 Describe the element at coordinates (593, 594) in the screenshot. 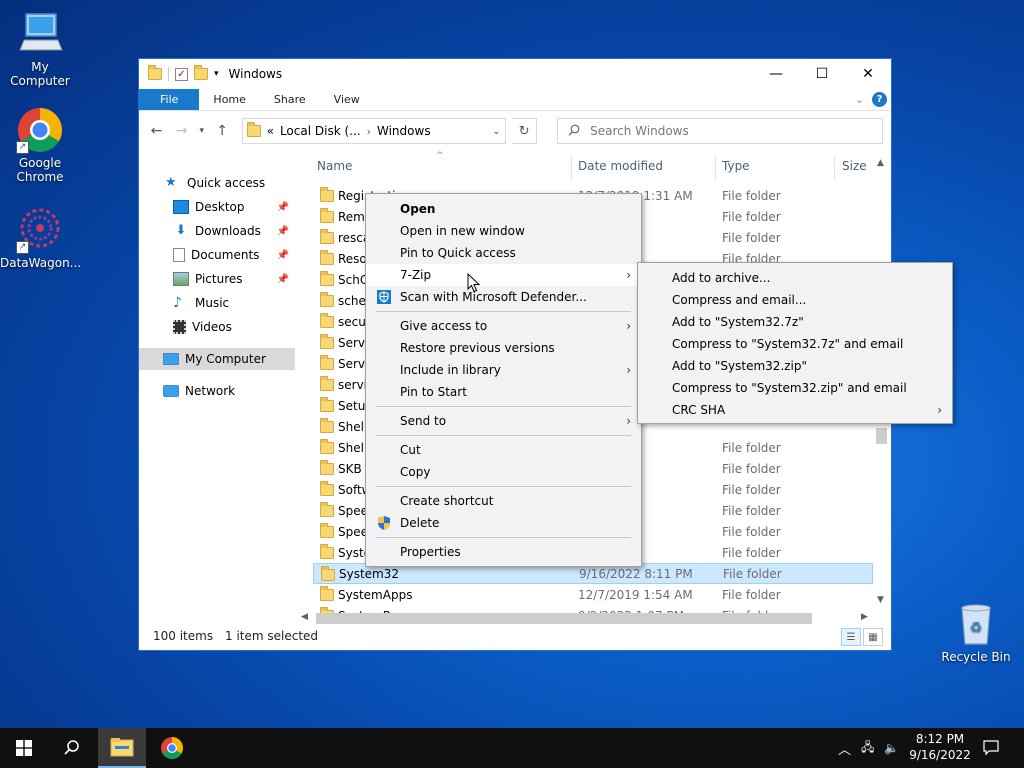

I see `table-row: SystemApps 12/7/2019 1:54 AM File folder` at that location.